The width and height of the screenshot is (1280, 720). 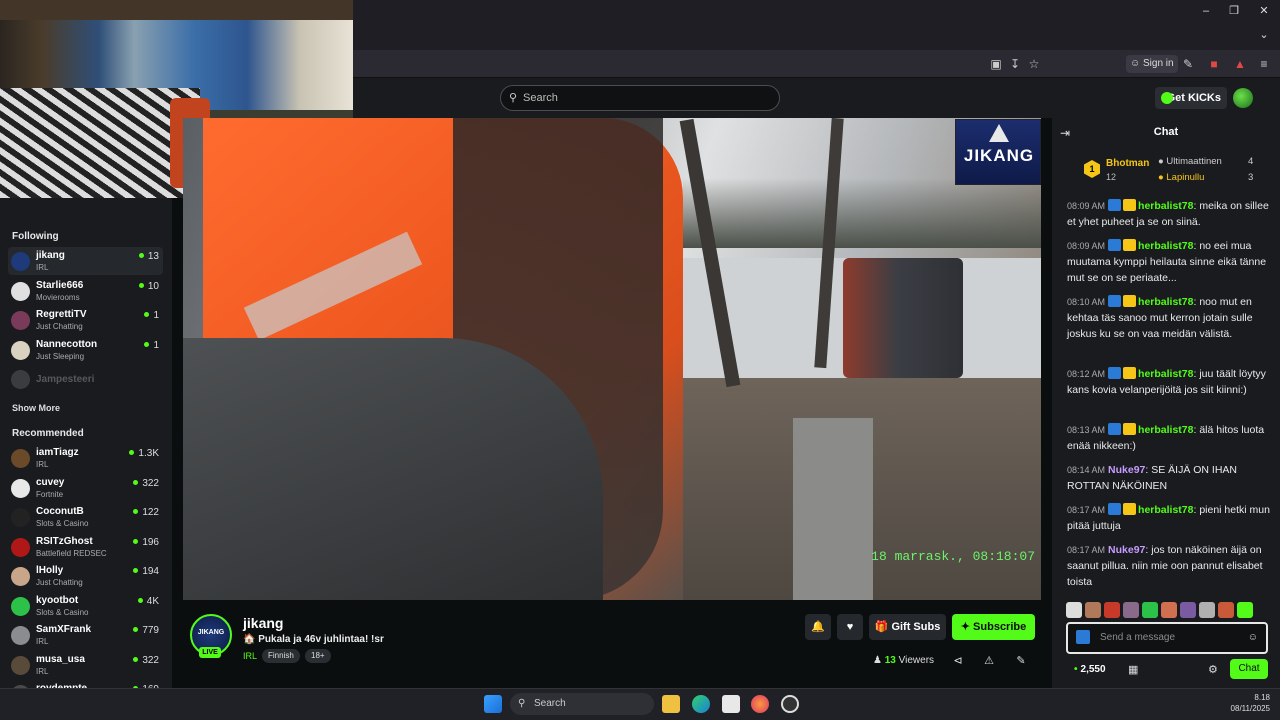 I want to click on sidebar-item-coconutb: CoconutB Slots & Casino 122, so click(x=85, y=517).